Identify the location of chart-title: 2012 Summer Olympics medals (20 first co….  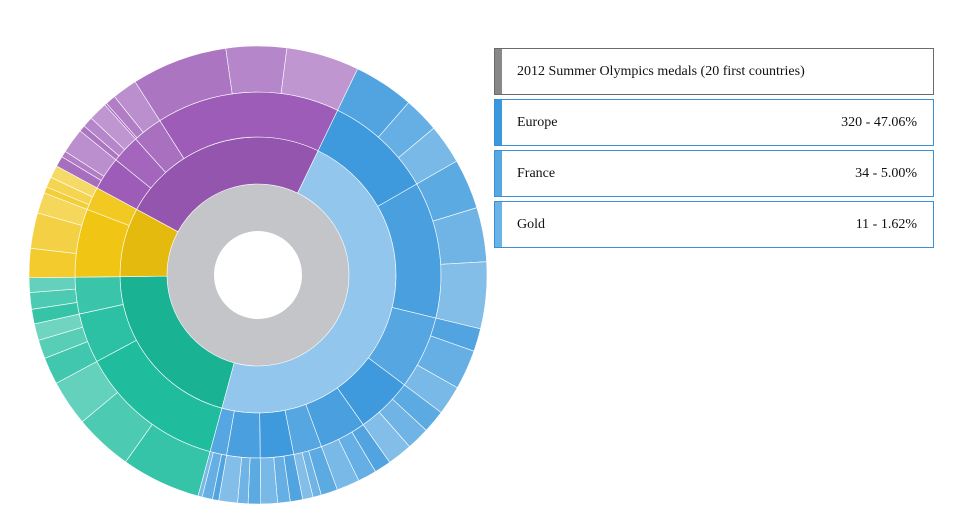
(661, 71).